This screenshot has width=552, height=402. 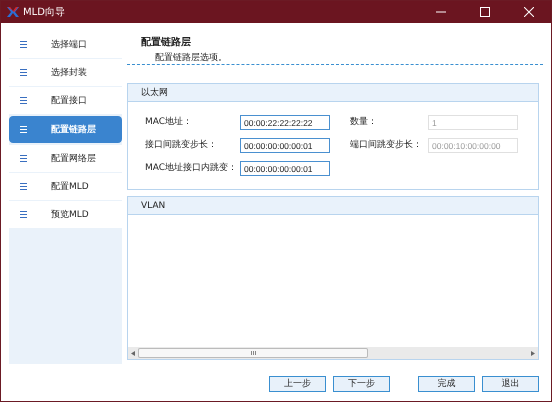 I want to click on scroll-left-icon, so click(x=133, y=353).